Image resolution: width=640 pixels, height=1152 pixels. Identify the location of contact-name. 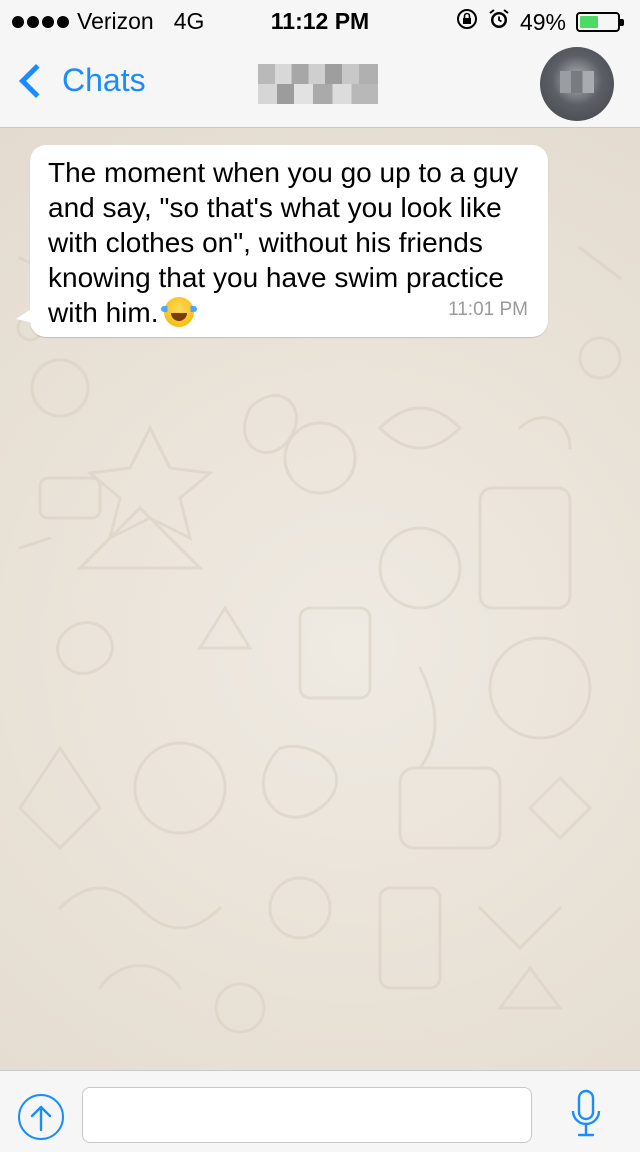
(318, 84).